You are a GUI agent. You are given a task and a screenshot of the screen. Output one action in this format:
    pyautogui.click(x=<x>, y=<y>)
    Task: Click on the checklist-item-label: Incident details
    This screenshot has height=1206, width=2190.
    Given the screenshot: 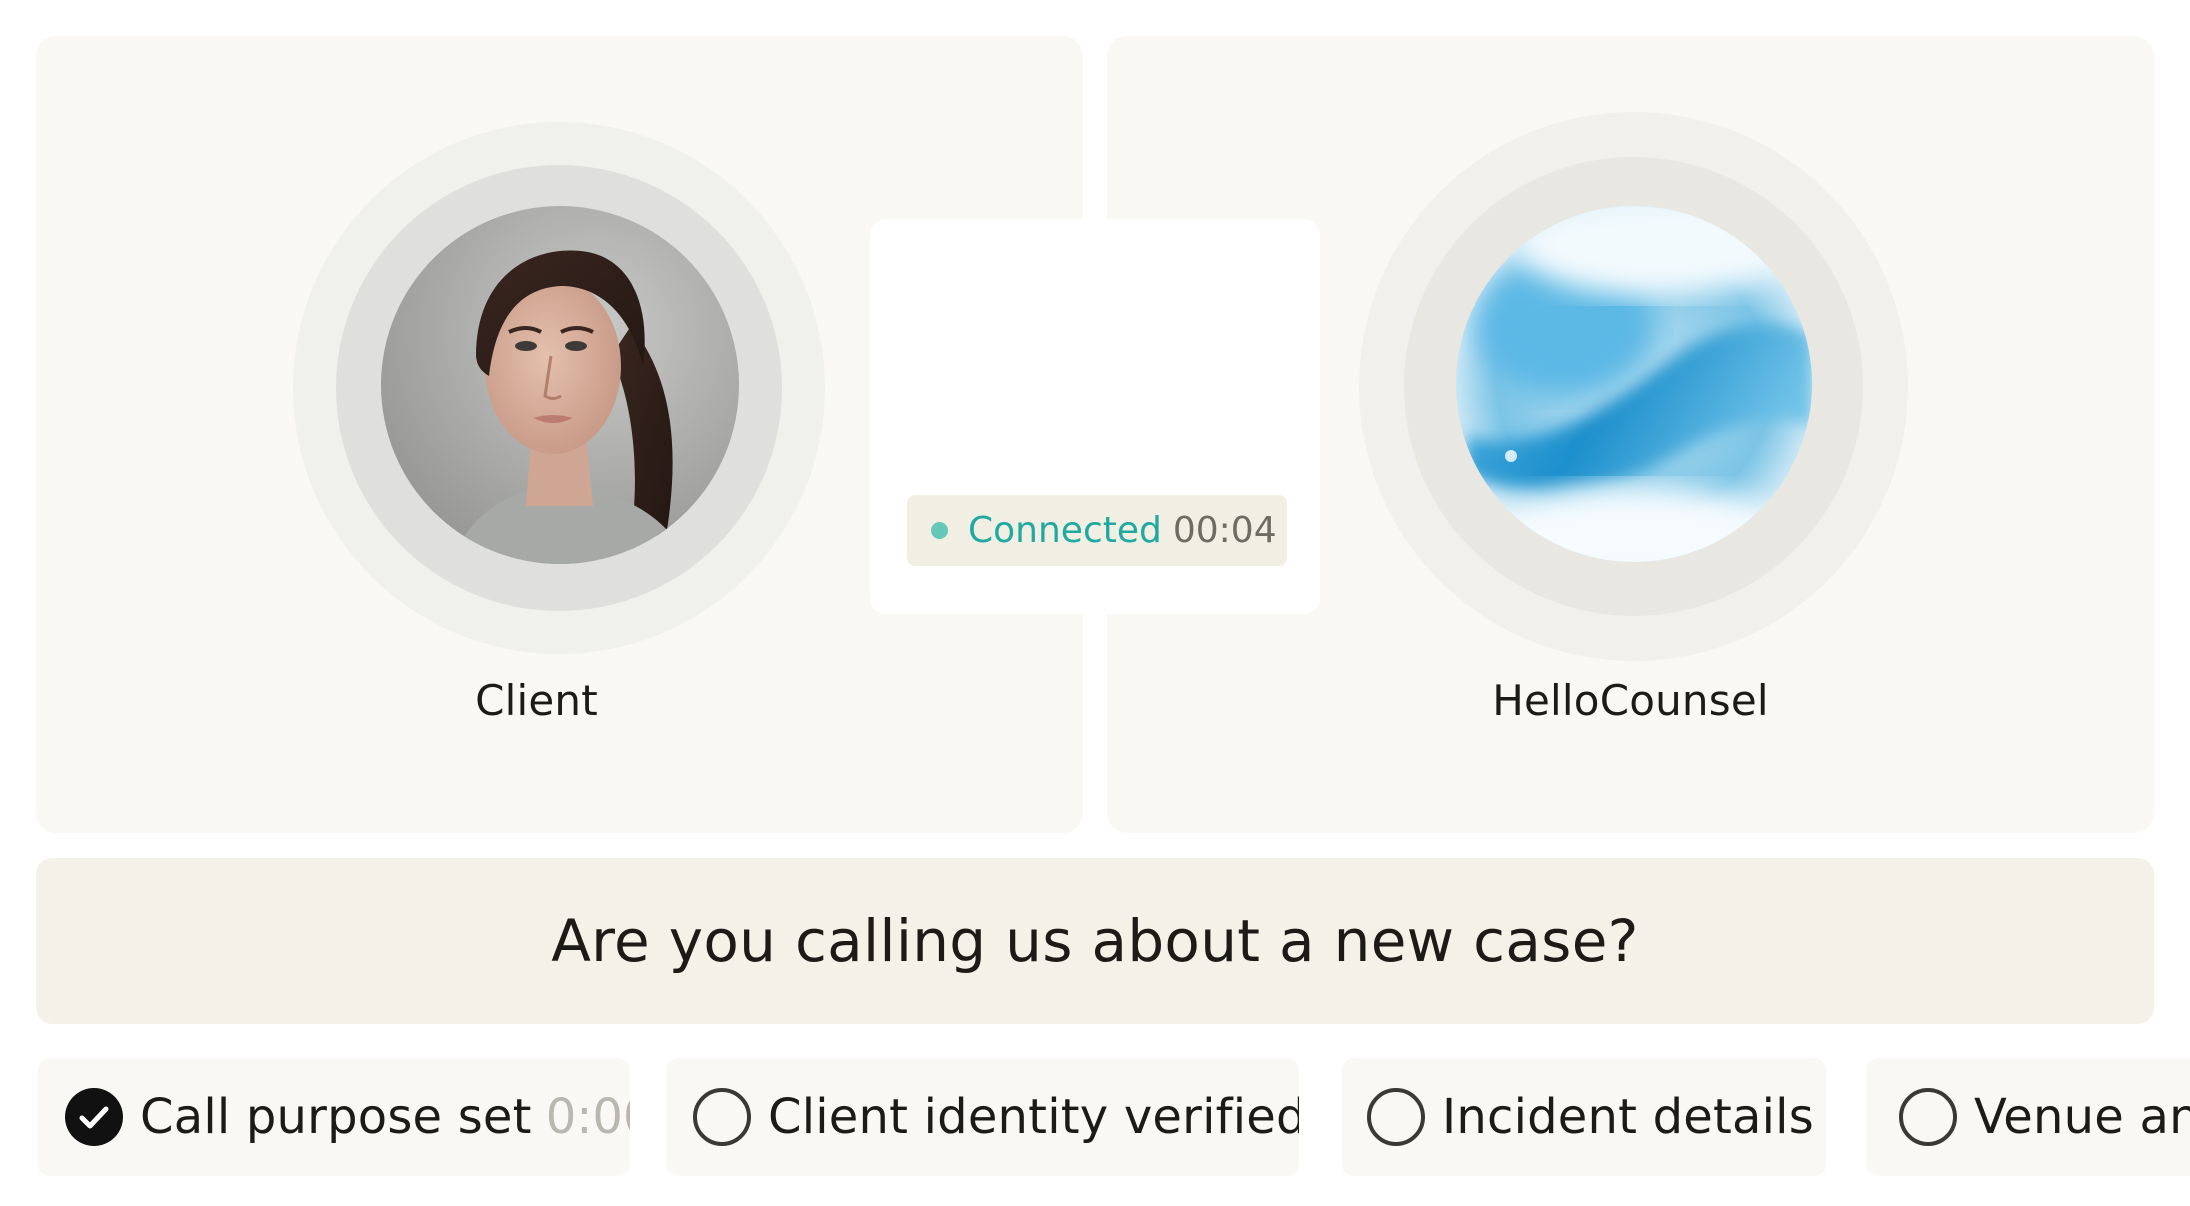 What is the action you would take?
    pyautogui.click(x=1628, y=1117)
    